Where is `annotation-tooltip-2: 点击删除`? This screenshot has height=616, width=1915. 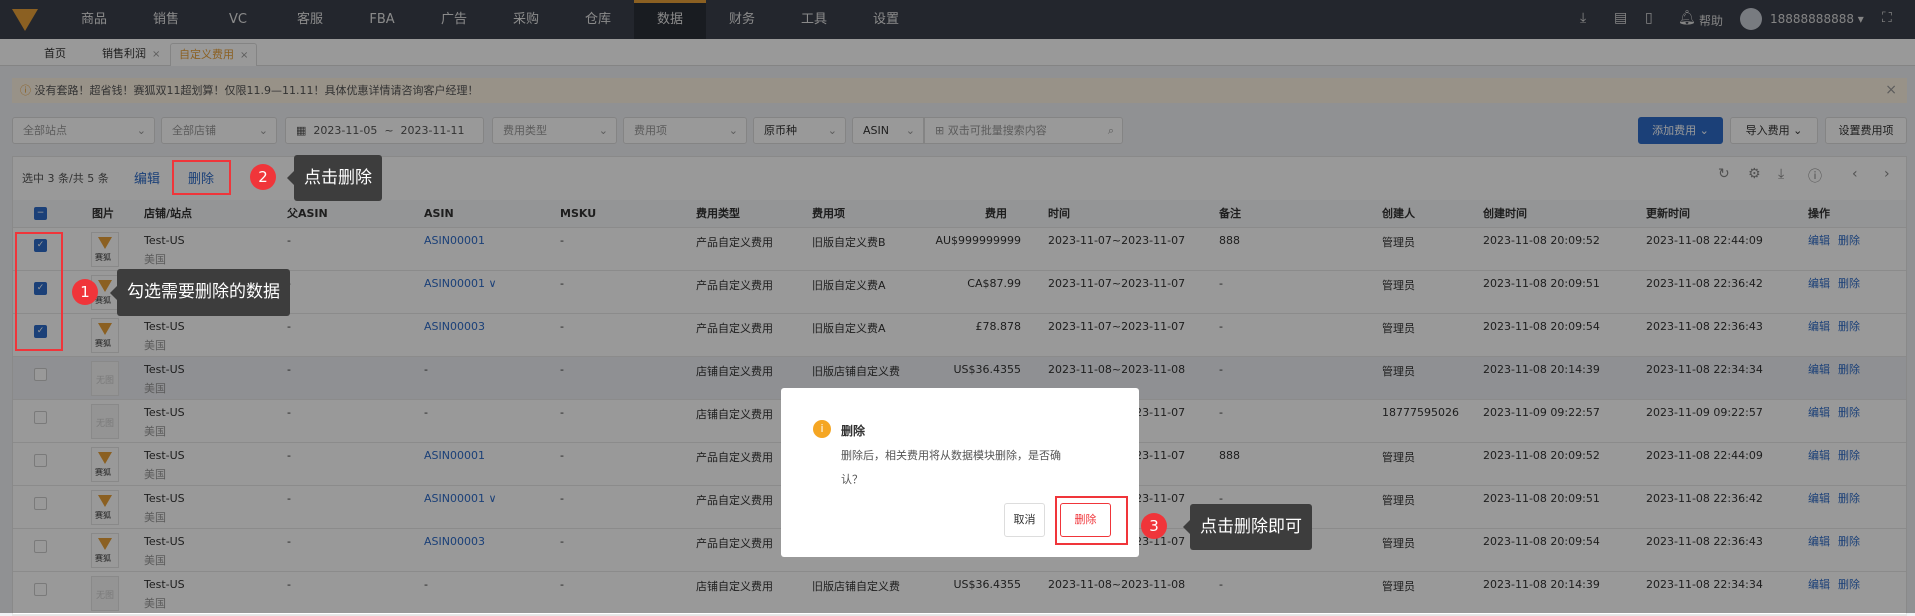
annotation-tooltip-2: 点击删除 is located at coordinates (334, 178).